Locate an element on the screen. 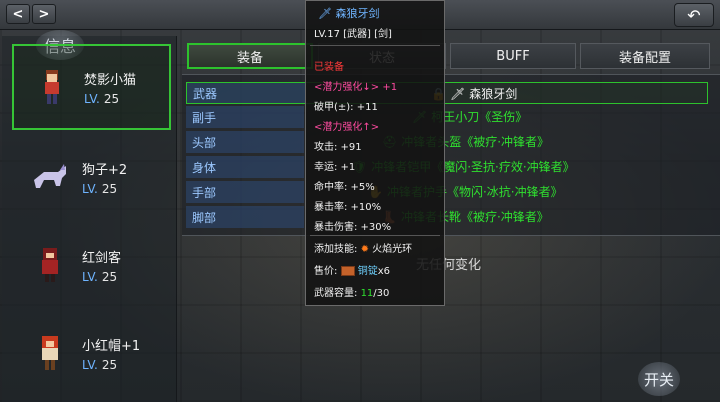 This screenshot has height=402, width=720. character-card-2: 狗子+2 LV. 25 is located at coordinates (91, 177).